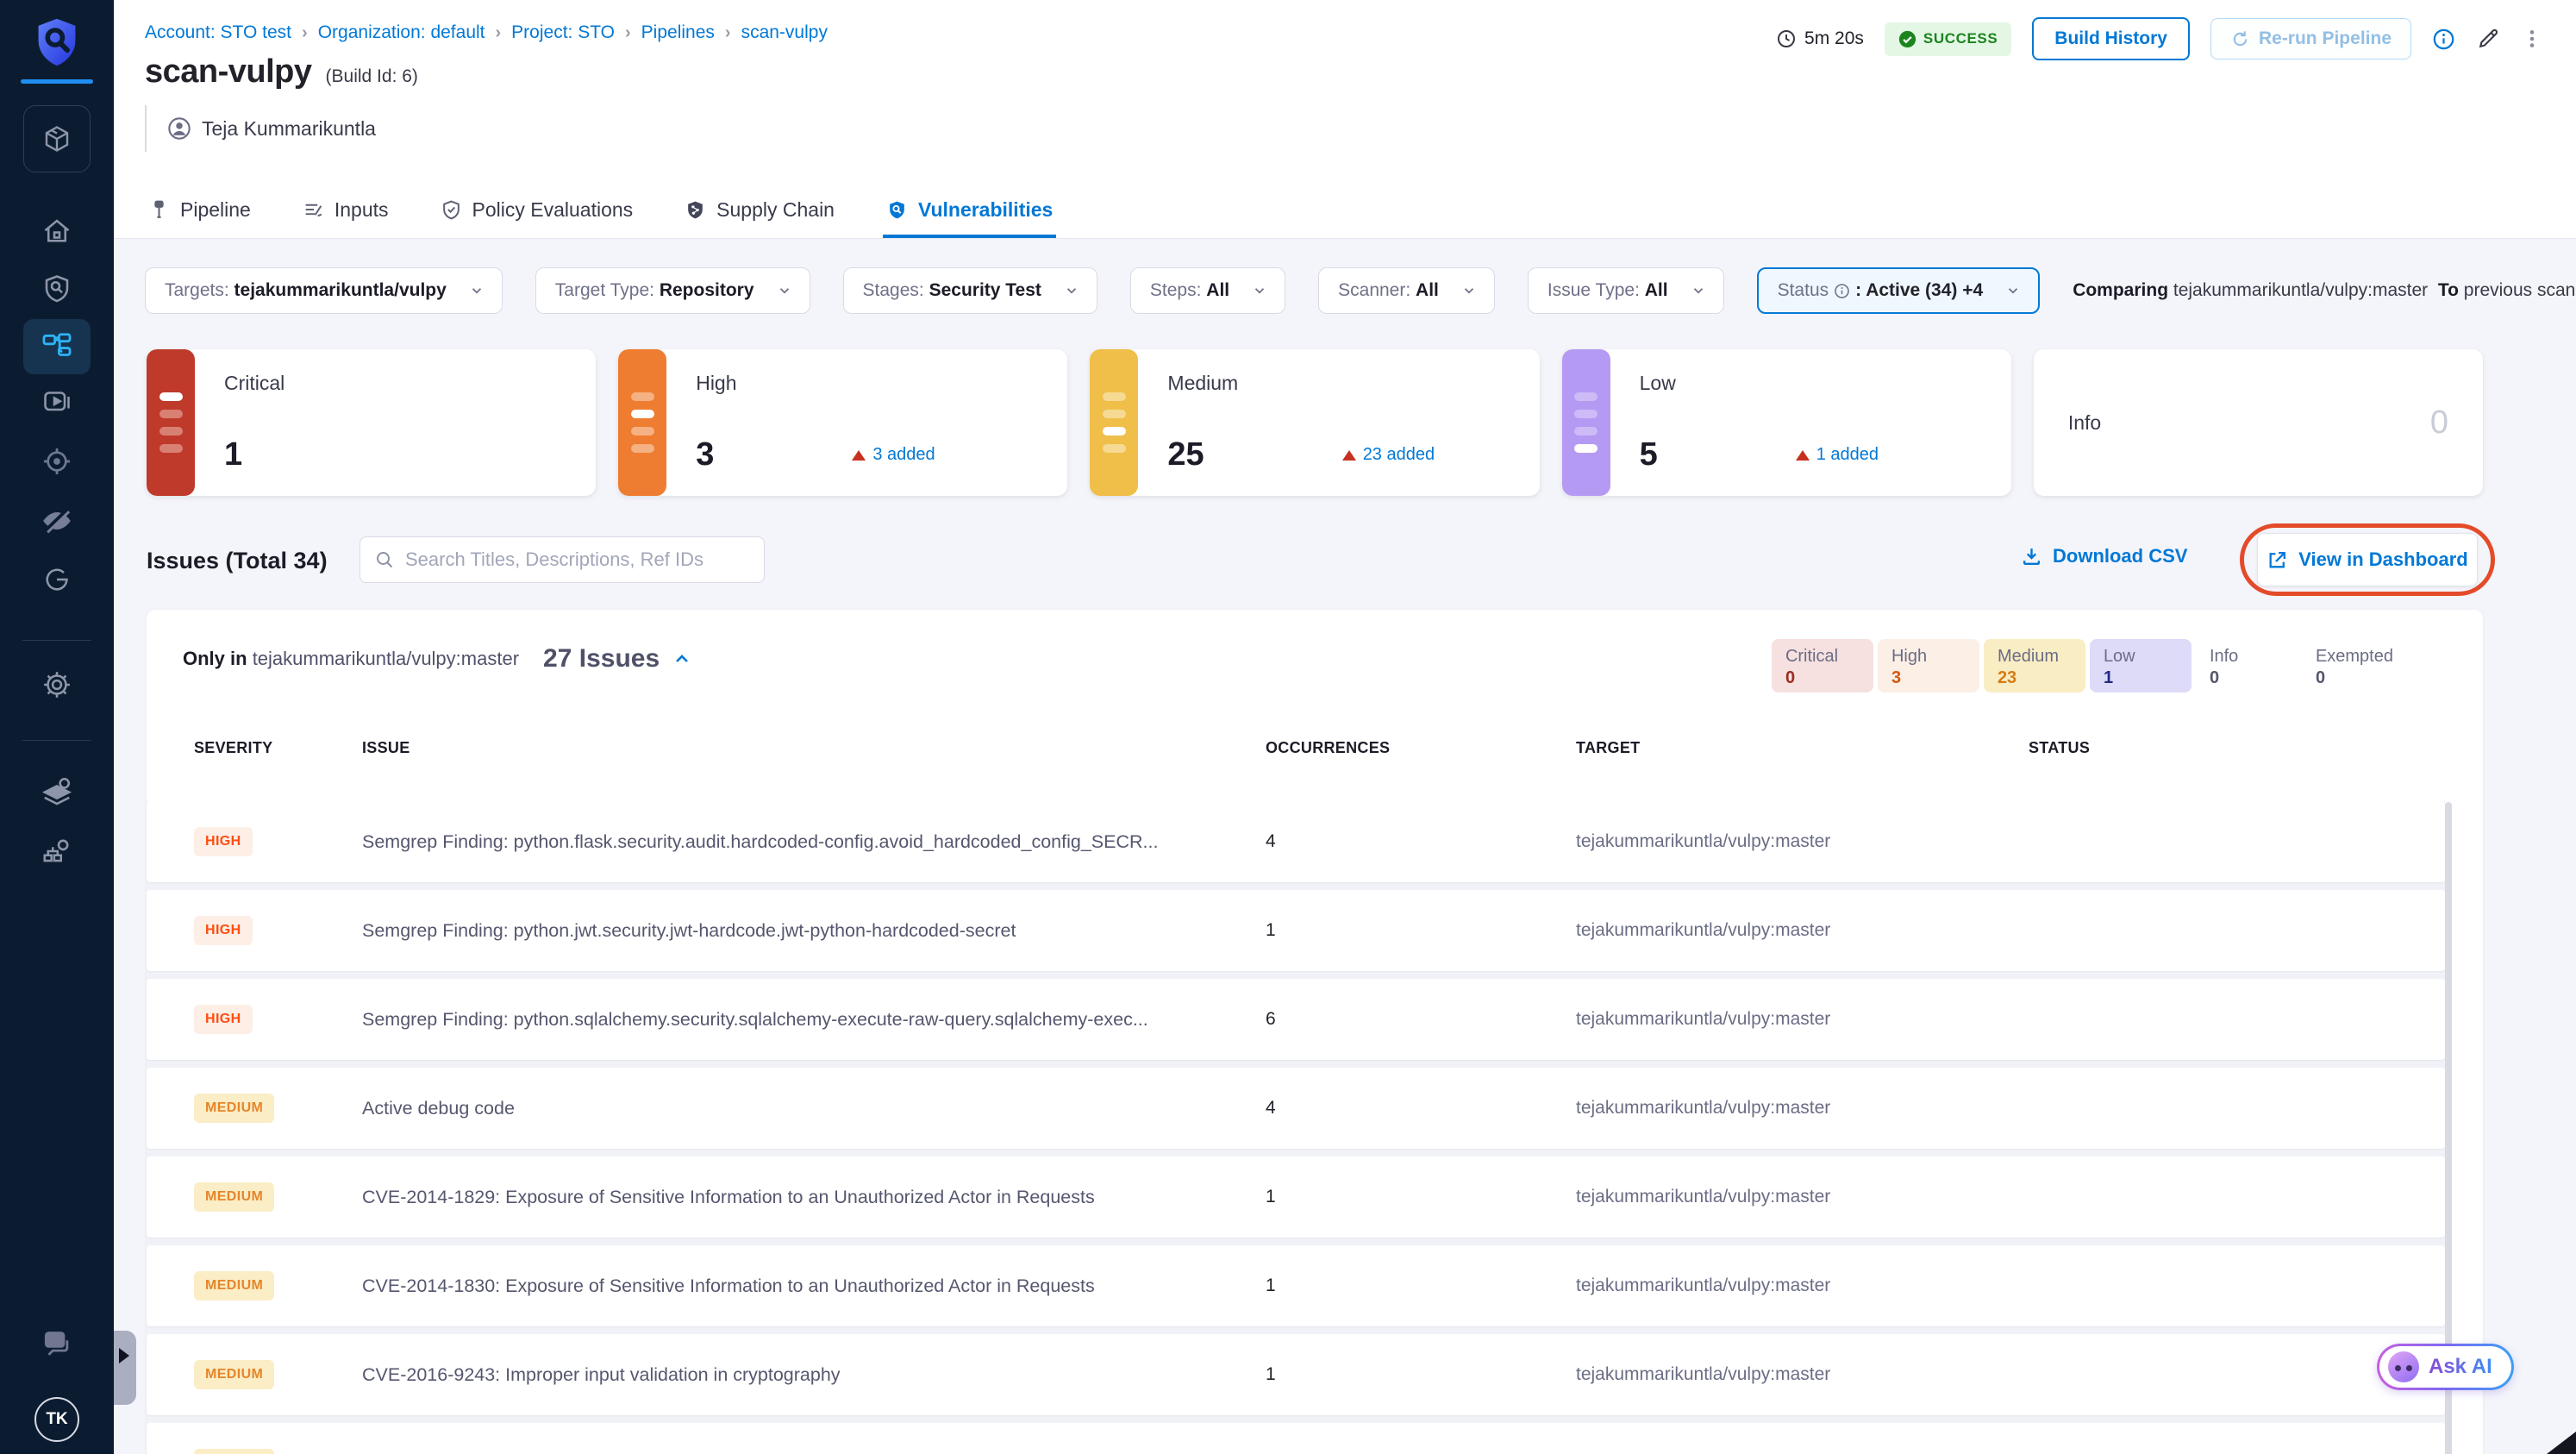  I want to click on expand-arrow-icon, so click(124, 1355).